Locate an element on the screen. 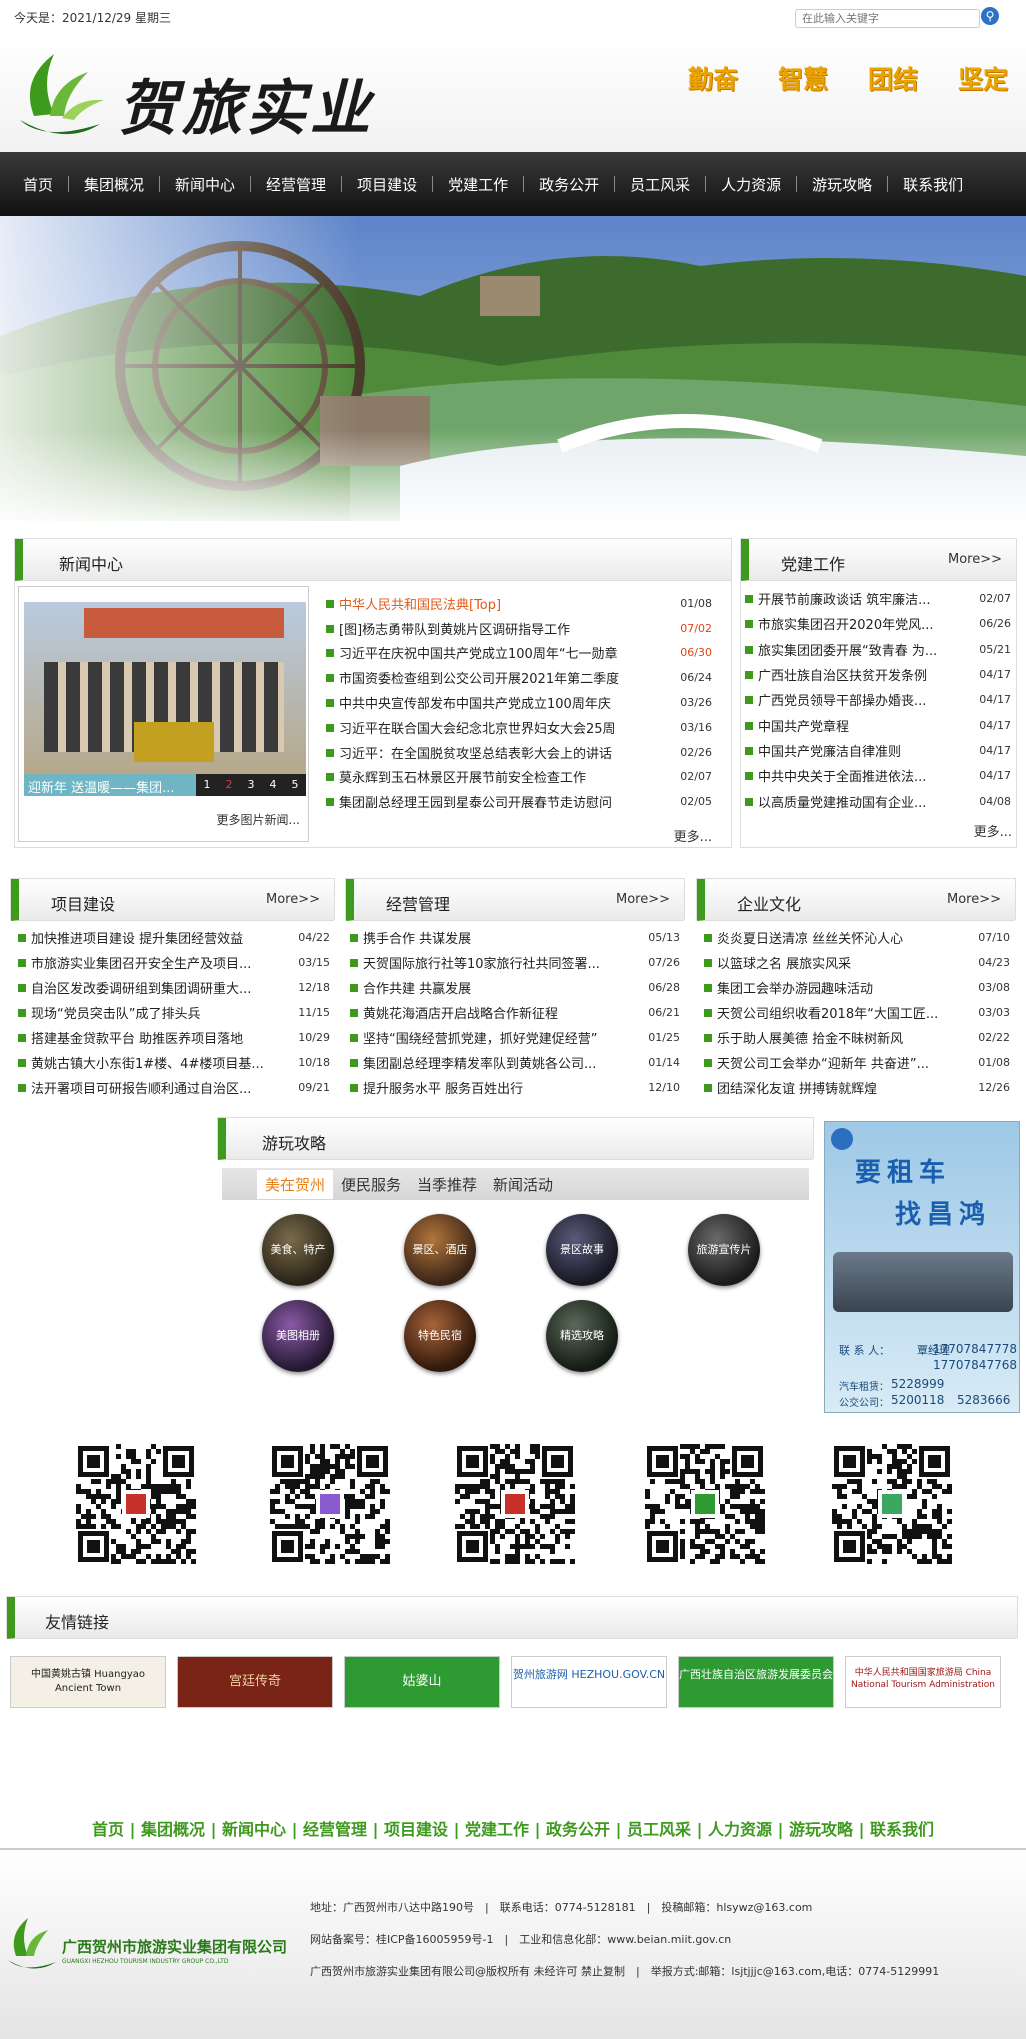 Image resolution: width=1026 pixels, height=2039 pixels. nav-item: 游玩攻略 is located at coordinates (842, 184).